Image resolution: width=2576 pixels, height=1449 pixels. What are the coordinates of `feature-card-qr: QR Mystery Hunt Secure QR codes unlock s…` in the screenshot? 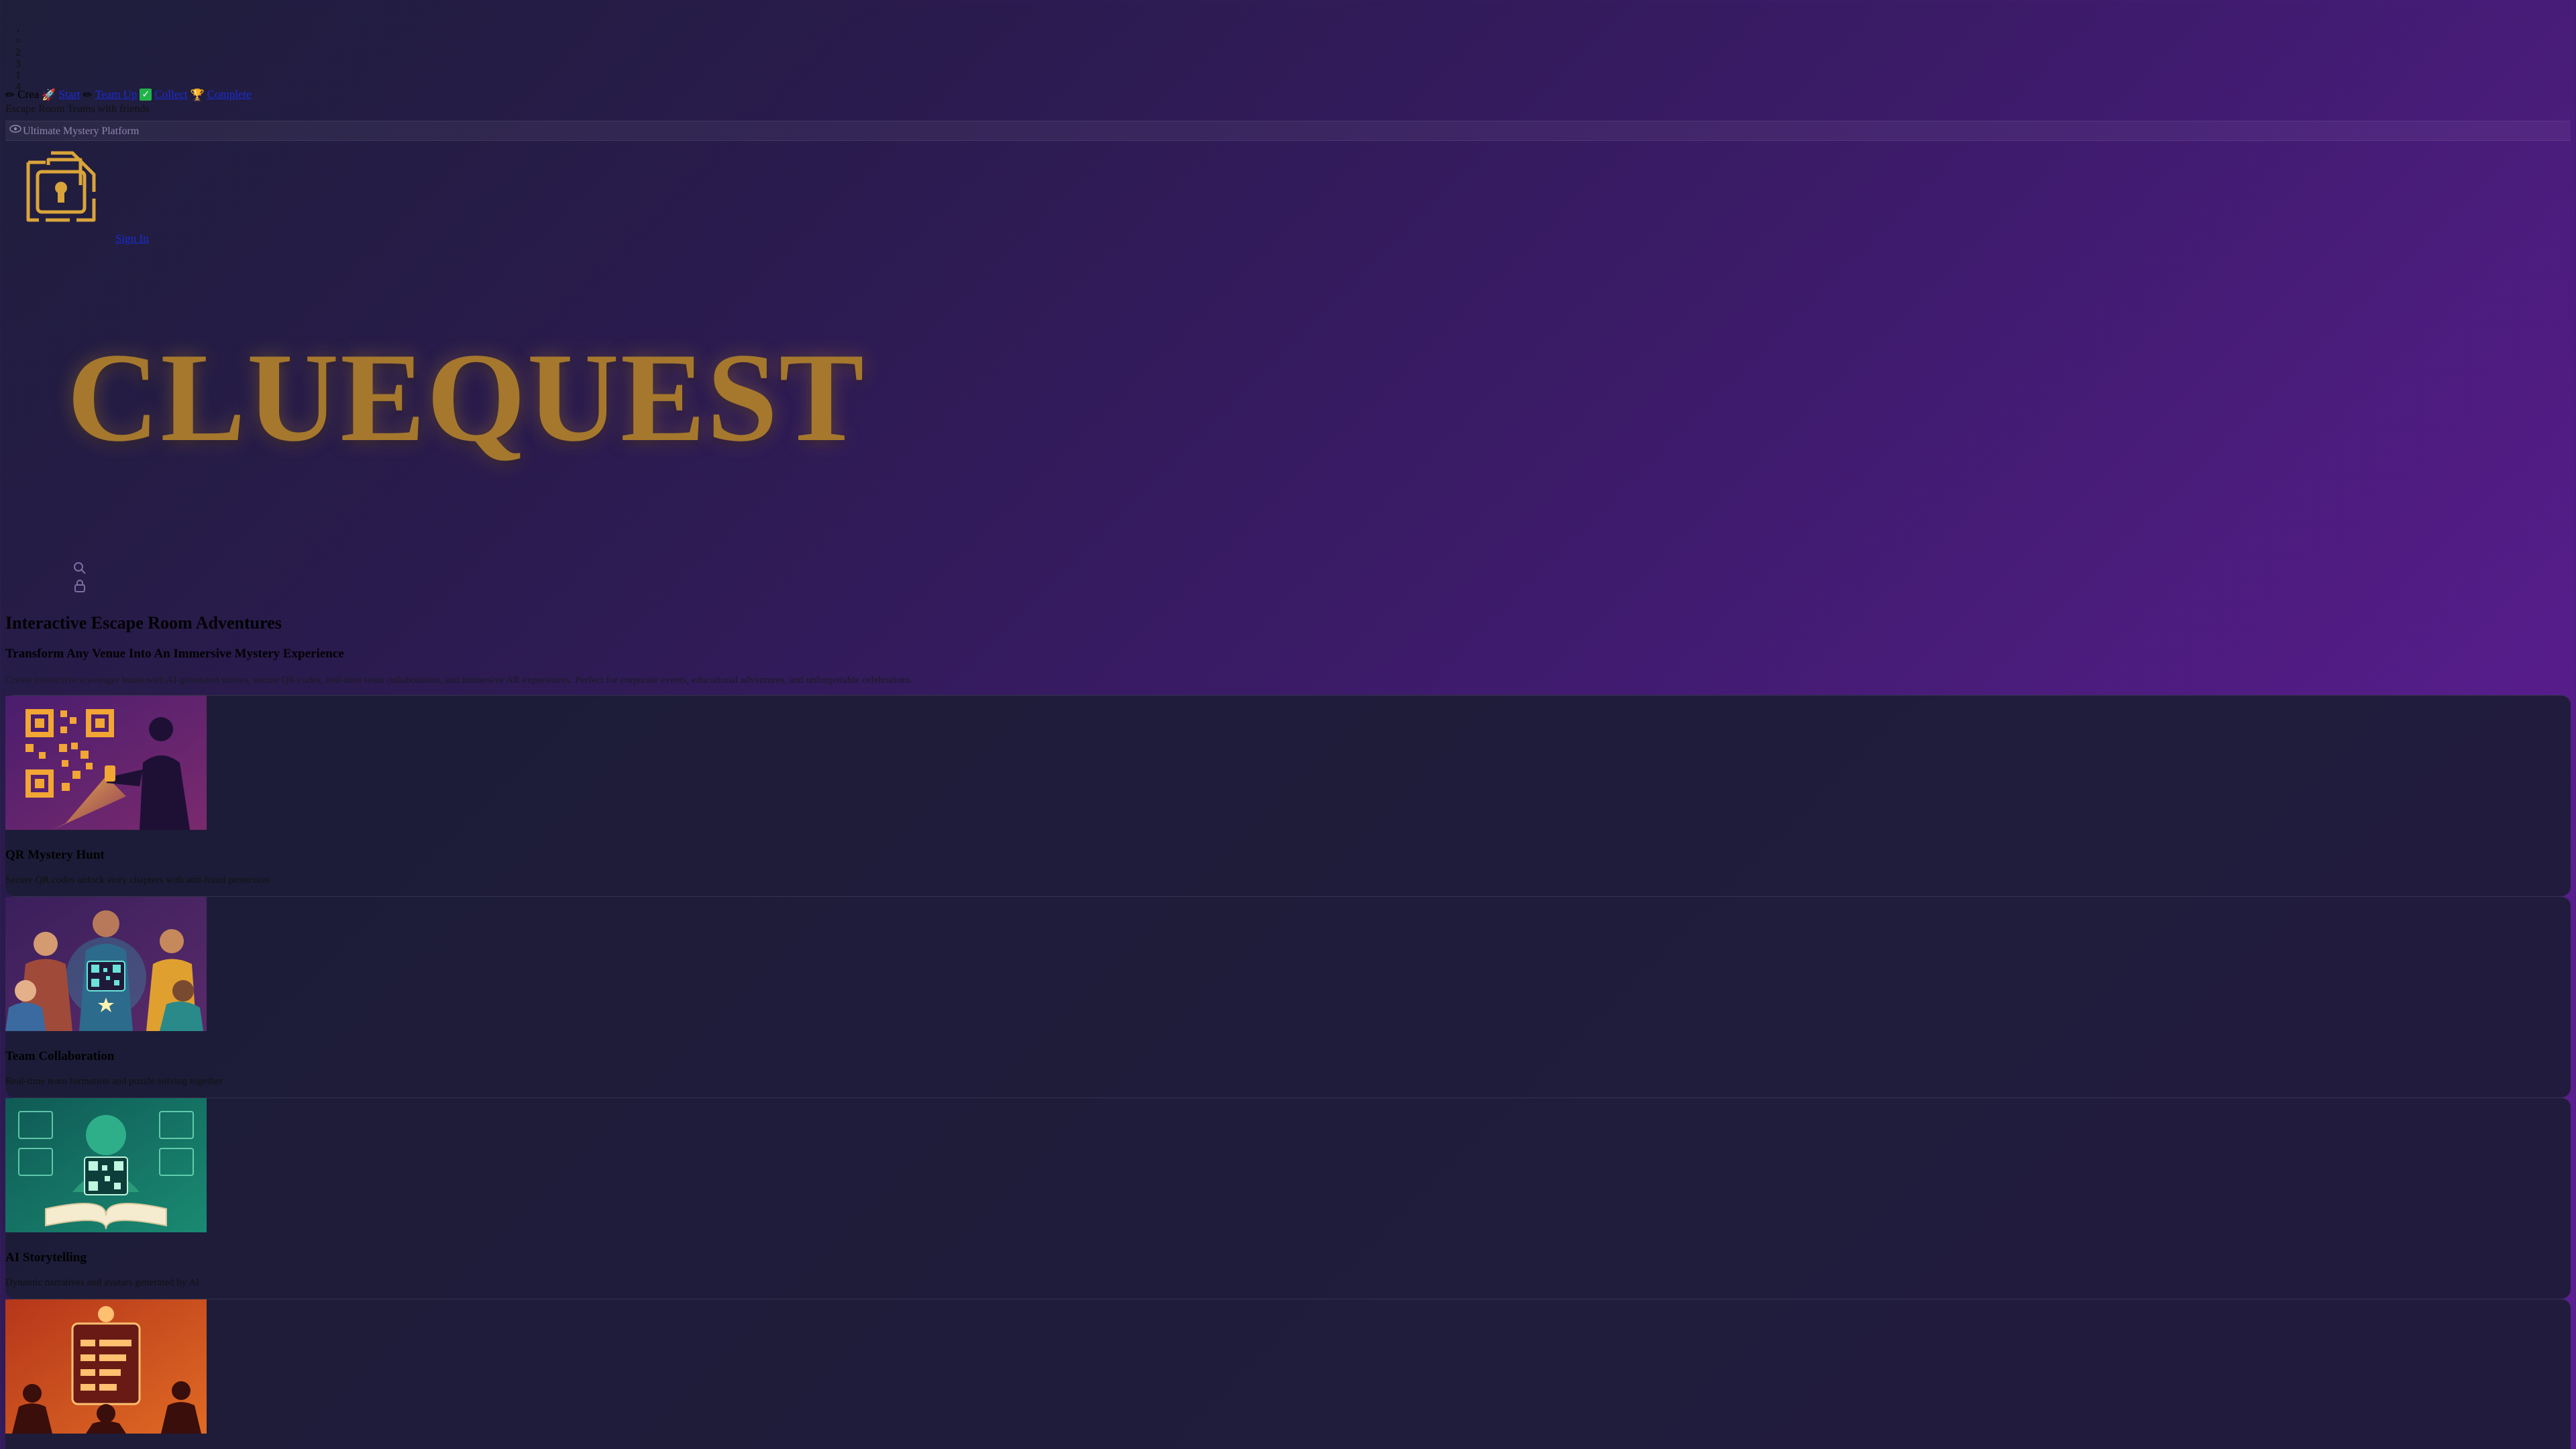 It's located at (1288, 795).